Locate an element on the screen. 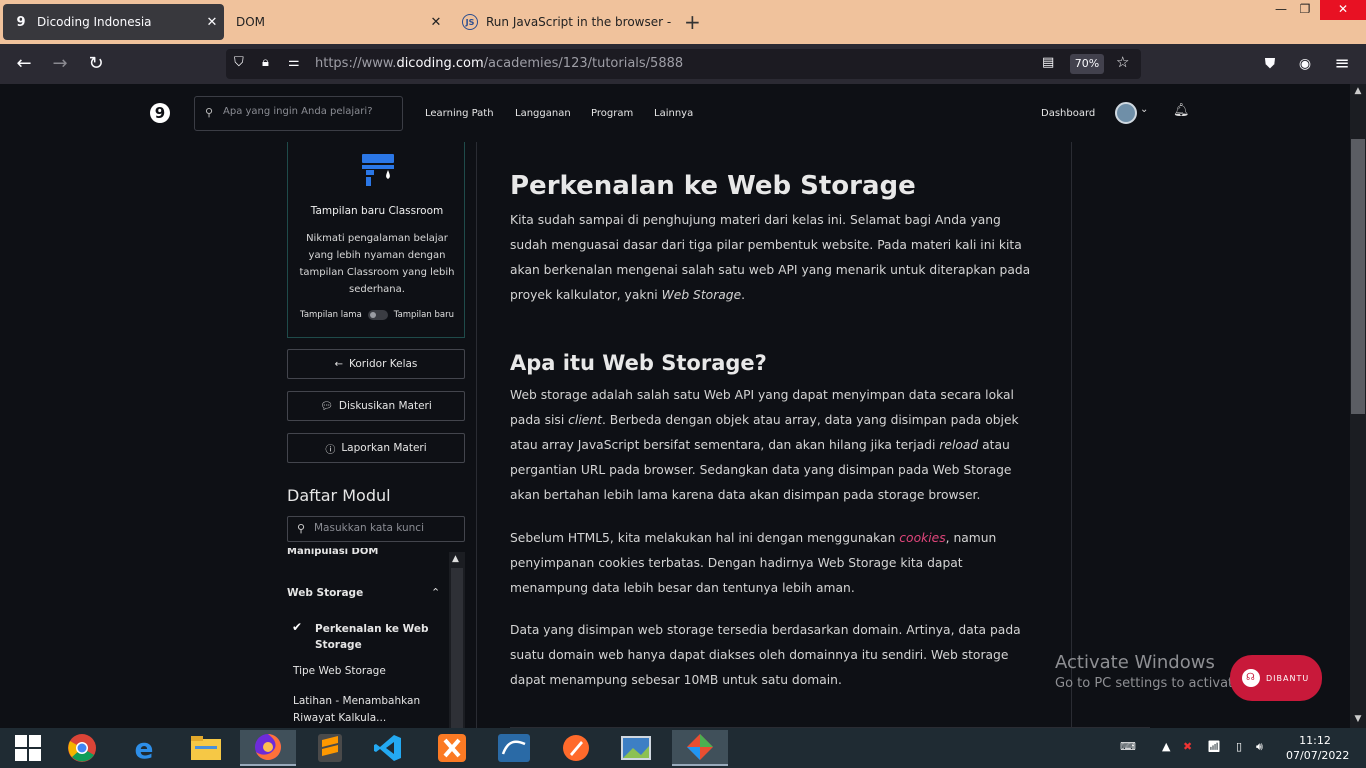 This screenshot has width=1366, height=768. bell-icon: 🔔︎ is located at coordinates (1181, 110).